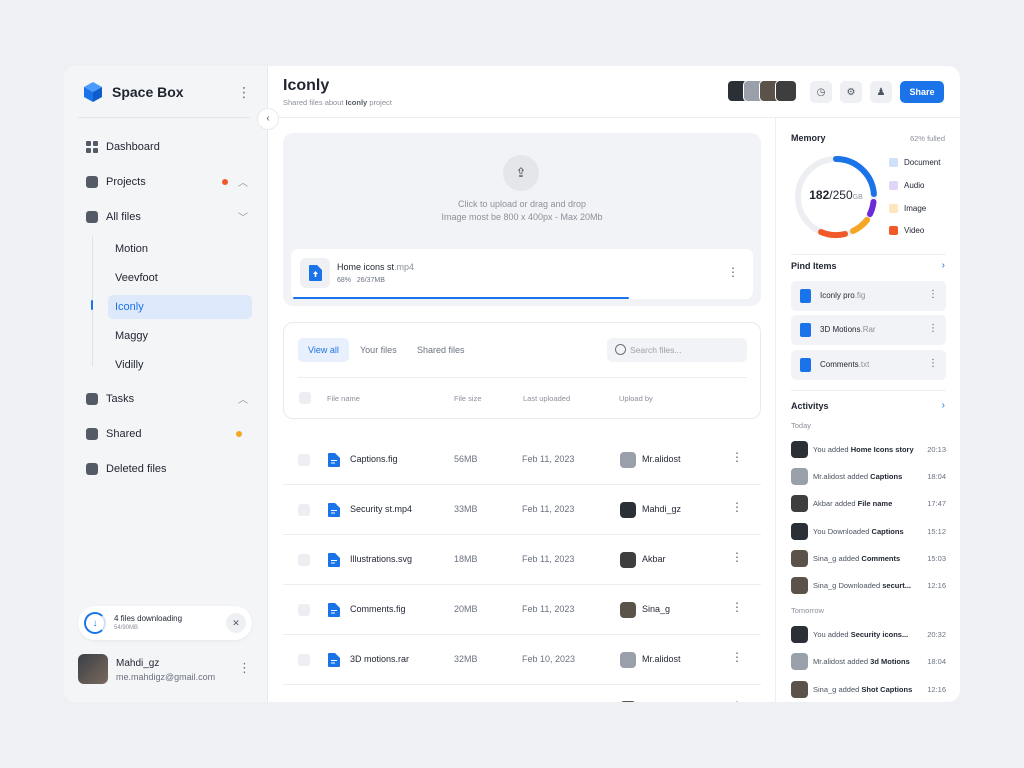  I want to click on file-name: Illustrations.svg, so click(381, 559).